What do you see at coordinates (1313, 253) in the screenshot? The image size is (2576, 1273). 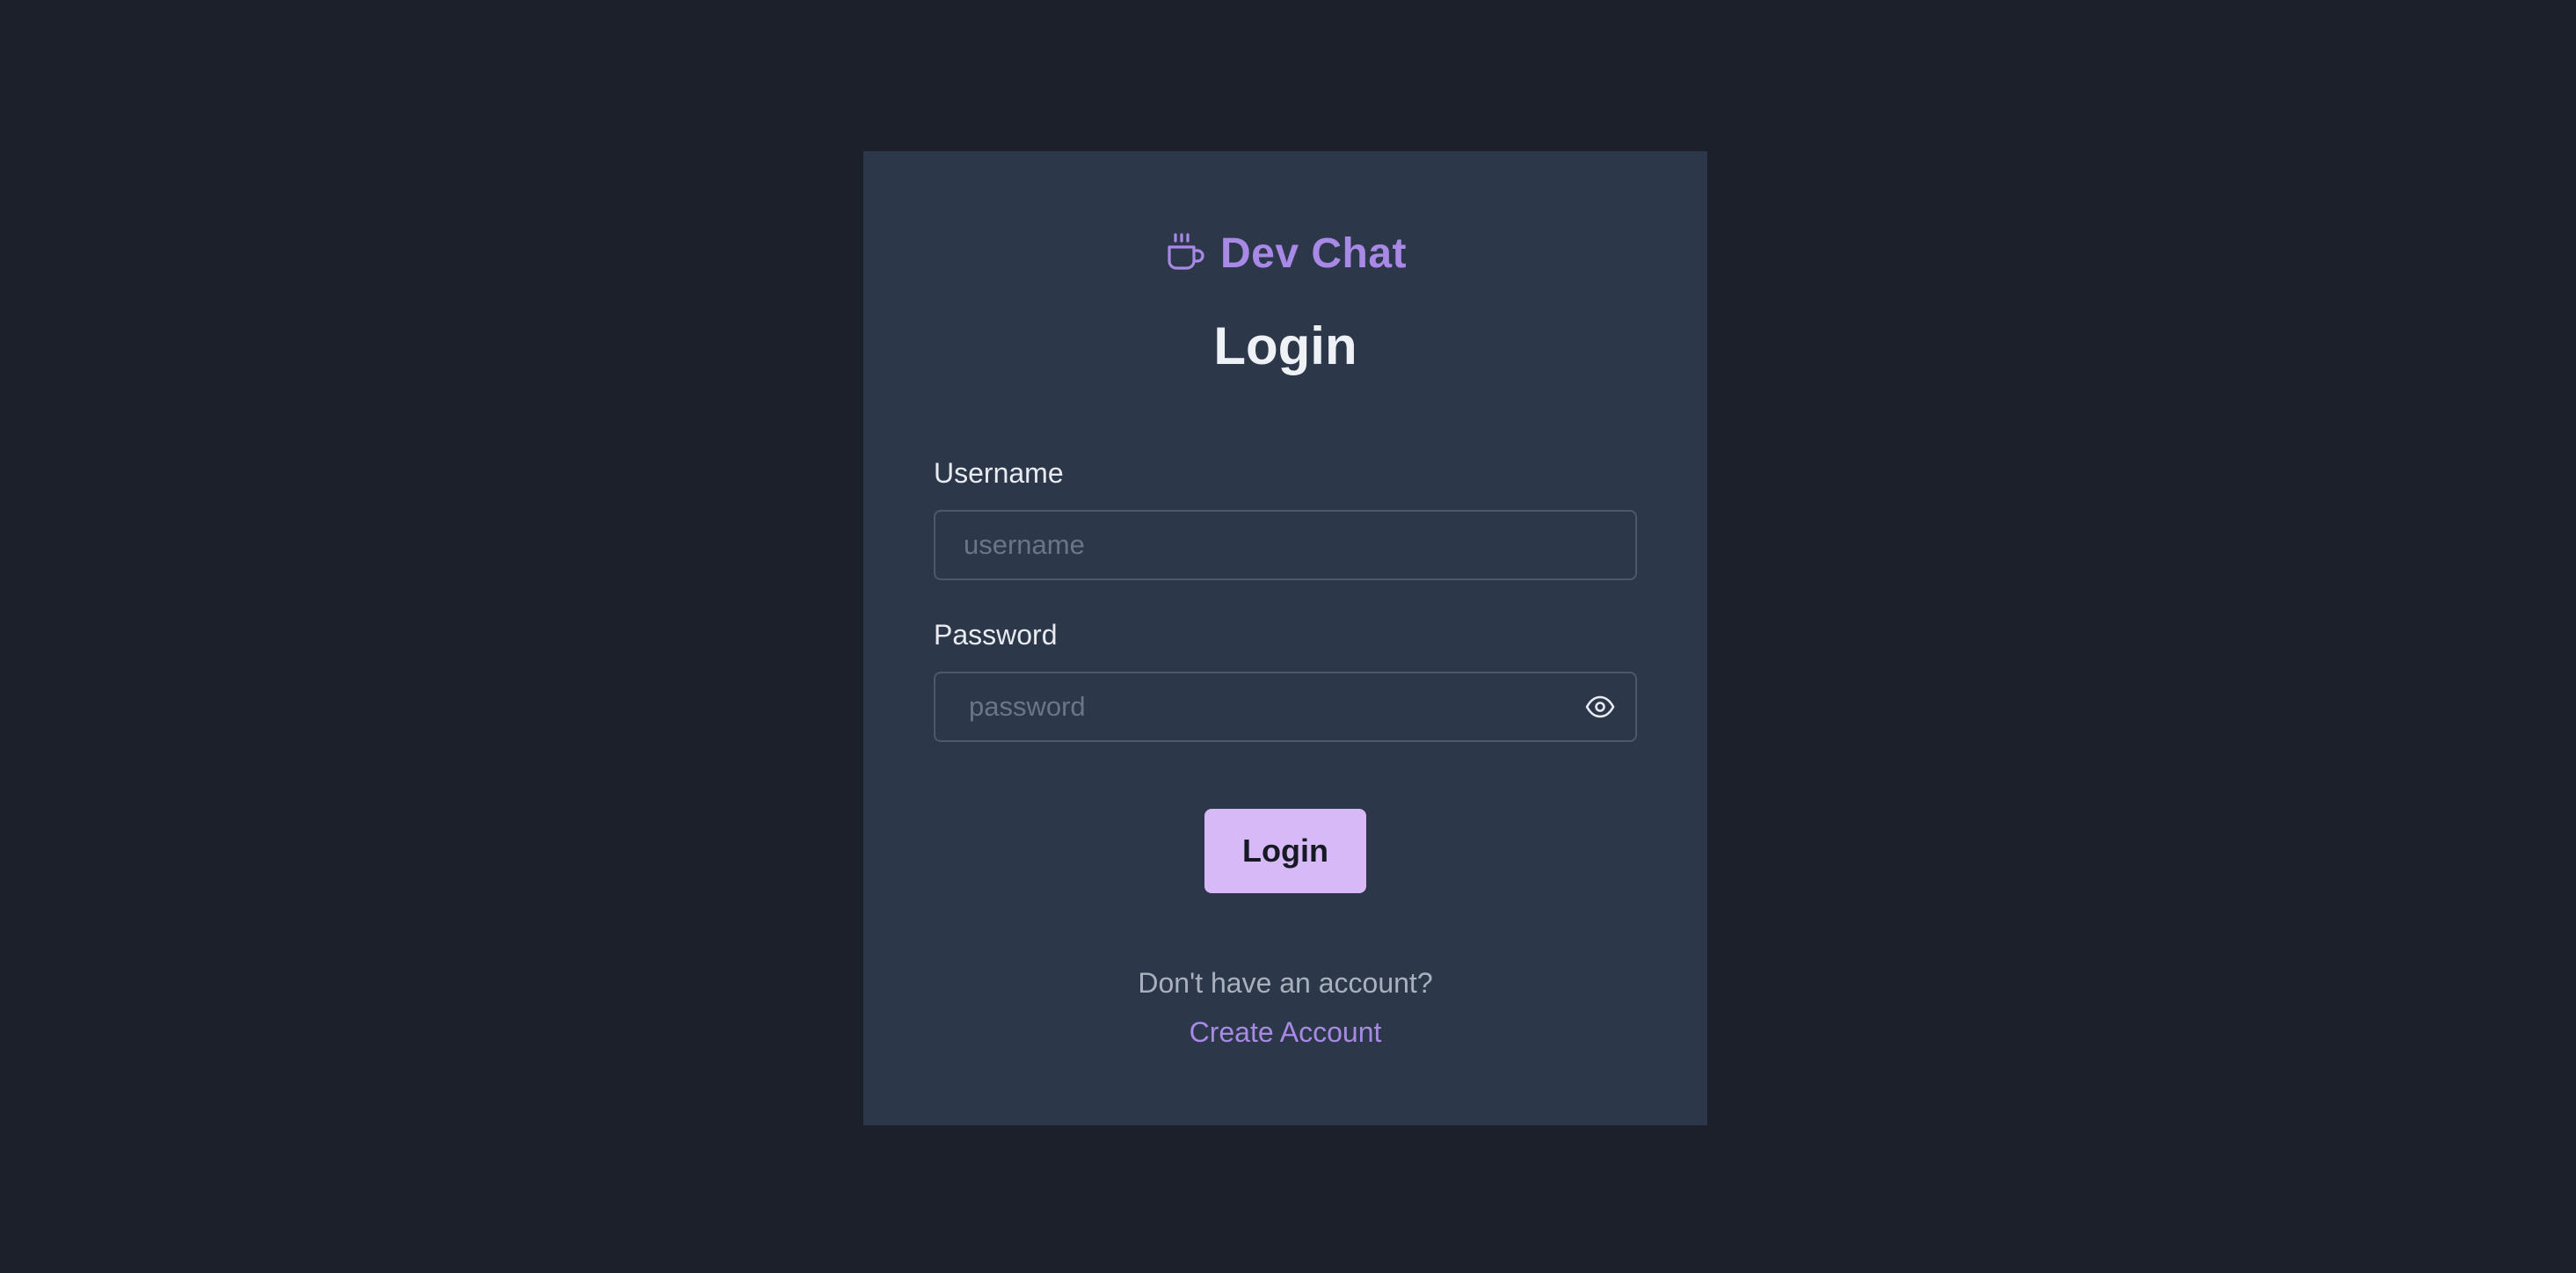 I see `brand-name: Dev Chat` at bounding box center [1313, 253].